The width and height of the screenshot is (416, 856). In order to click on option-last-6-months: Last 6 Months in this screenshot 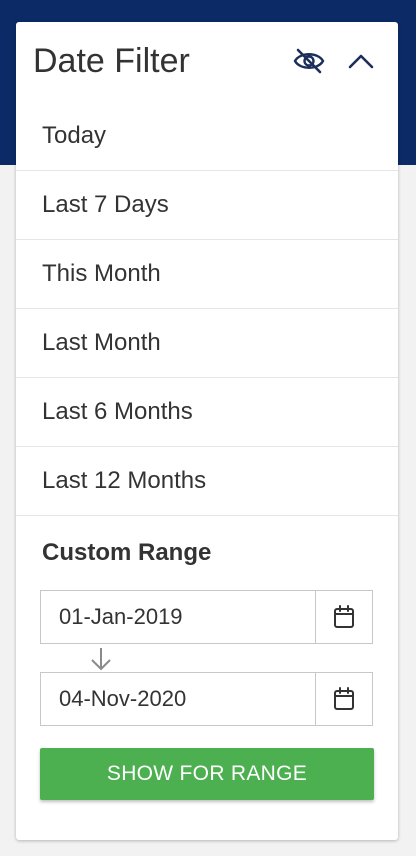, I will do `click(207, 412)`.